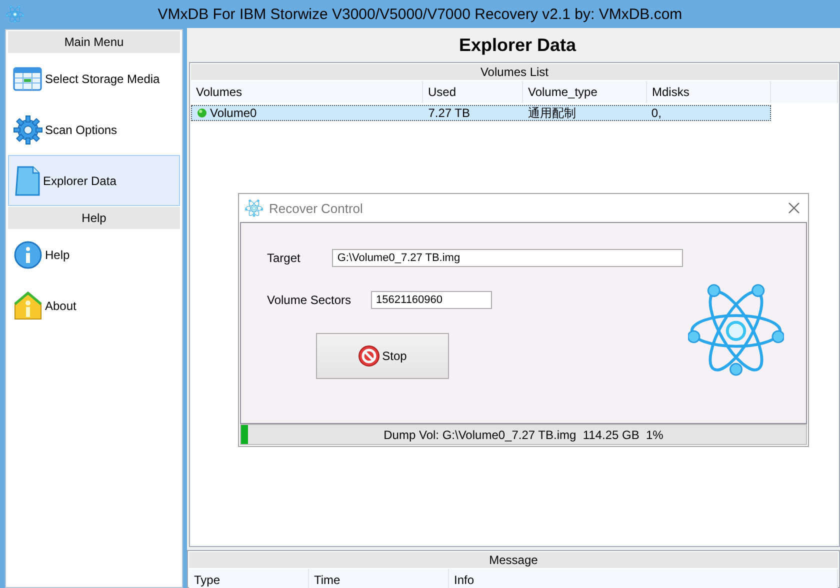 The width and height of the screenshot is (840, 588). What do you see at coordinates (431, 300) in the screenshot?
I see `input-field: 15621160960` at bounding box center [431, 300].